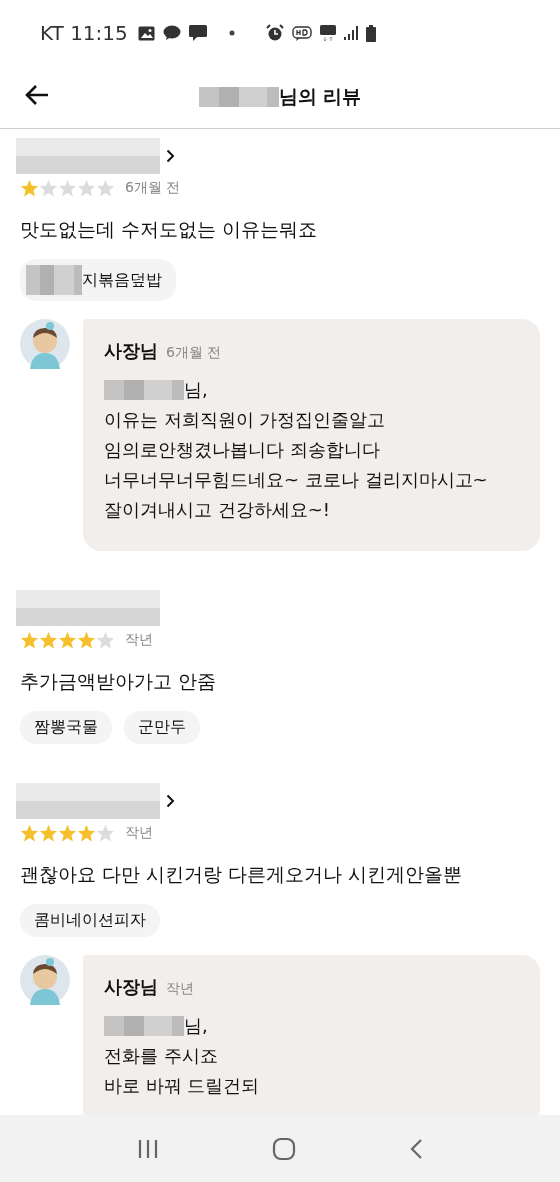 Image resolution: width=560 pixels, height=1182 pixels. I want to click on review-time: 6개월 전, so click(153, 188).